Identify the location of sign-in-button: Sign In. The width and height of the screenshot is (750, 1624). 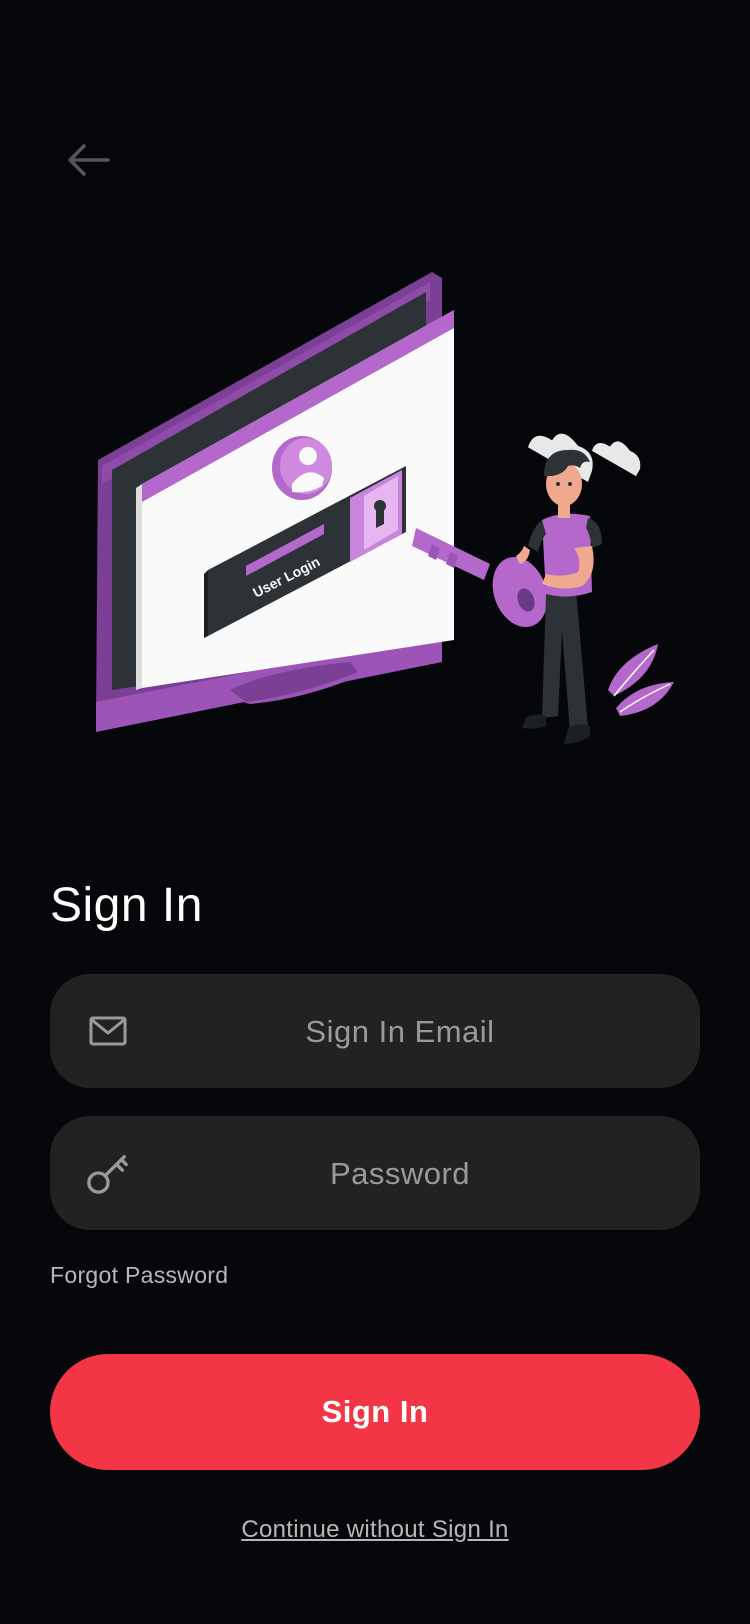
(375, 1412).